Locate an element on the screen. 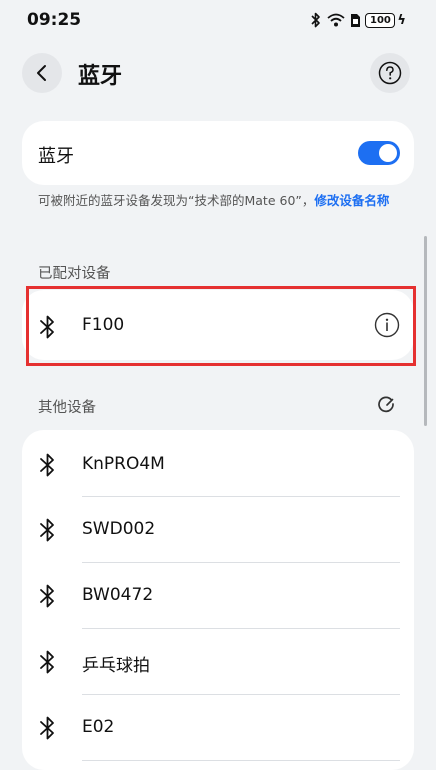  divider is located at coordinates (241, 760).